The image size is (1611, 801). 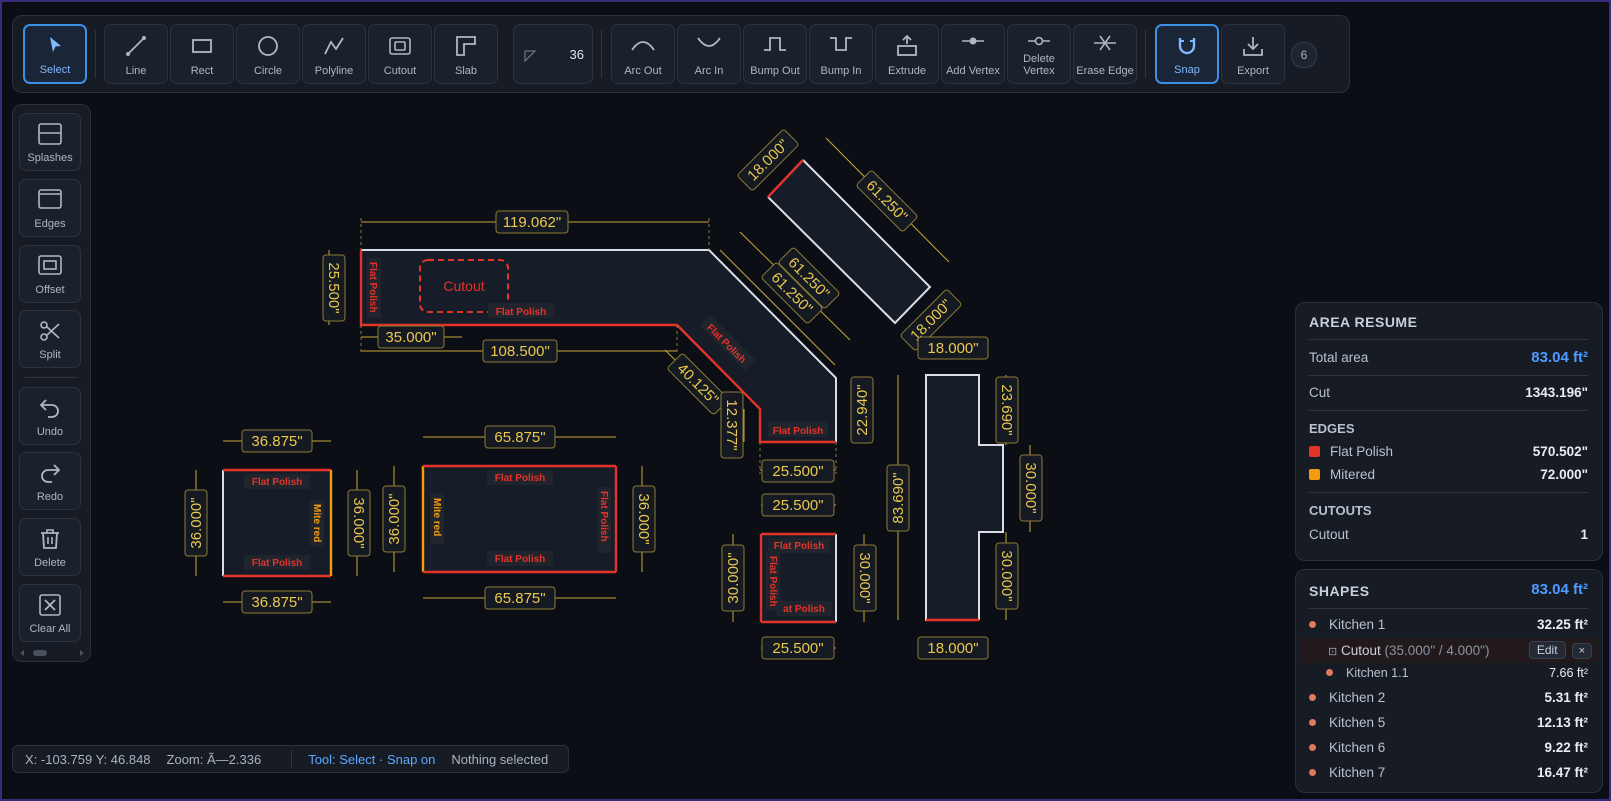 I want to click on shape-kitchen-2: Flat Polish Flat Polish Mite red, so click(x=277, y=523).